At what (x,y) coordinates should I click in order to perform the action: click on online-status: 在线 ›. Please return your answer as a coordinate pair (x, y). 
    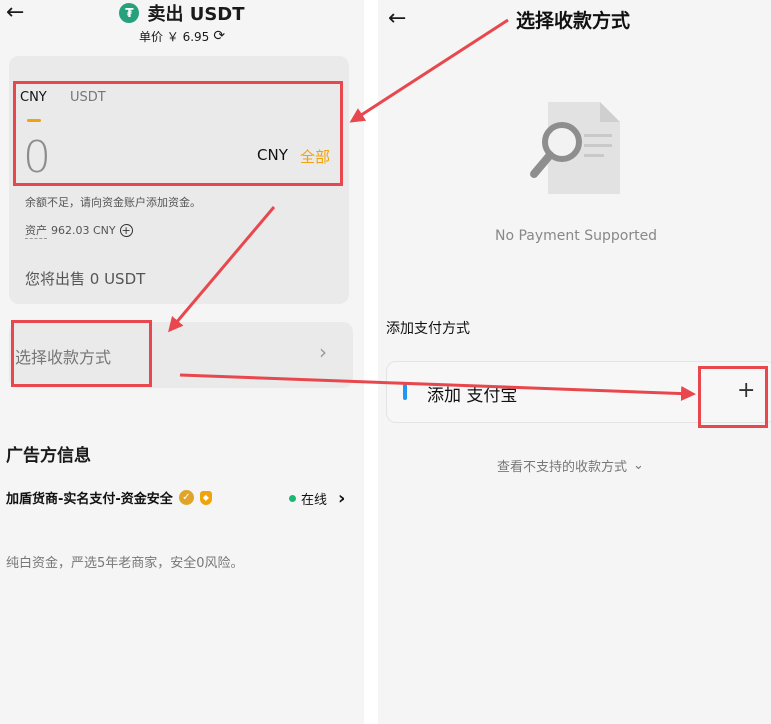
    Looking at the image, I should click on (317, 498).